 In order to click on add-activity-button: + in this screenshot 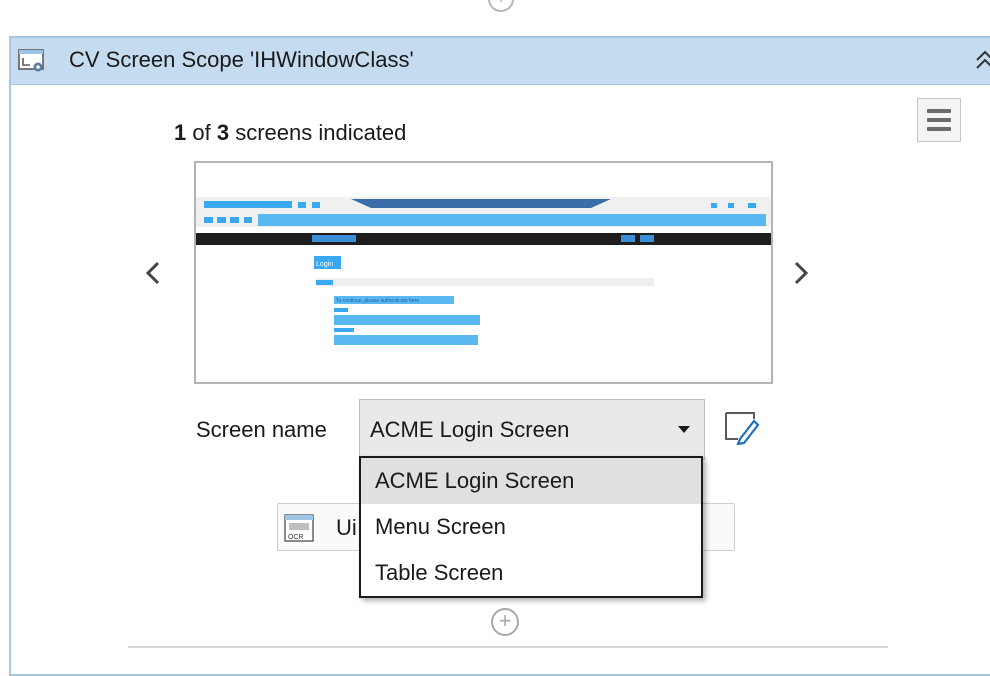, I will do `click(505, 622)`.